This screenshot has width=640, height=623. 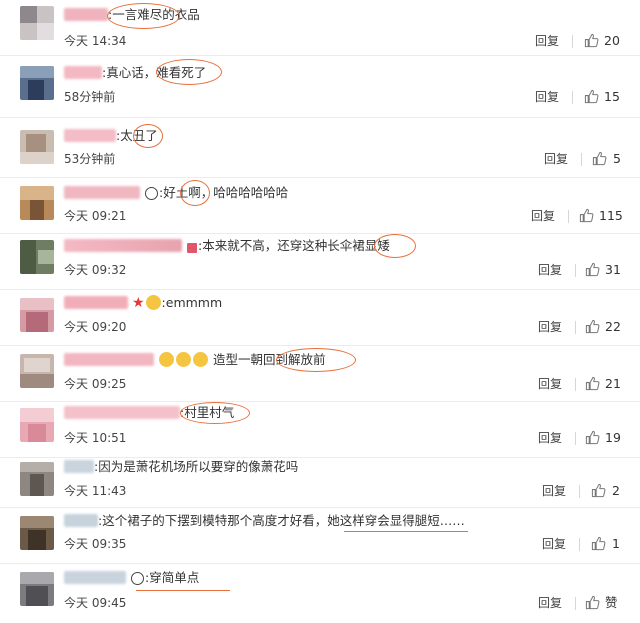 What do you see at coordinates (194, 302) in the screenshot?
I see `comment-text: emmmm` at bounding box center [194, 302].